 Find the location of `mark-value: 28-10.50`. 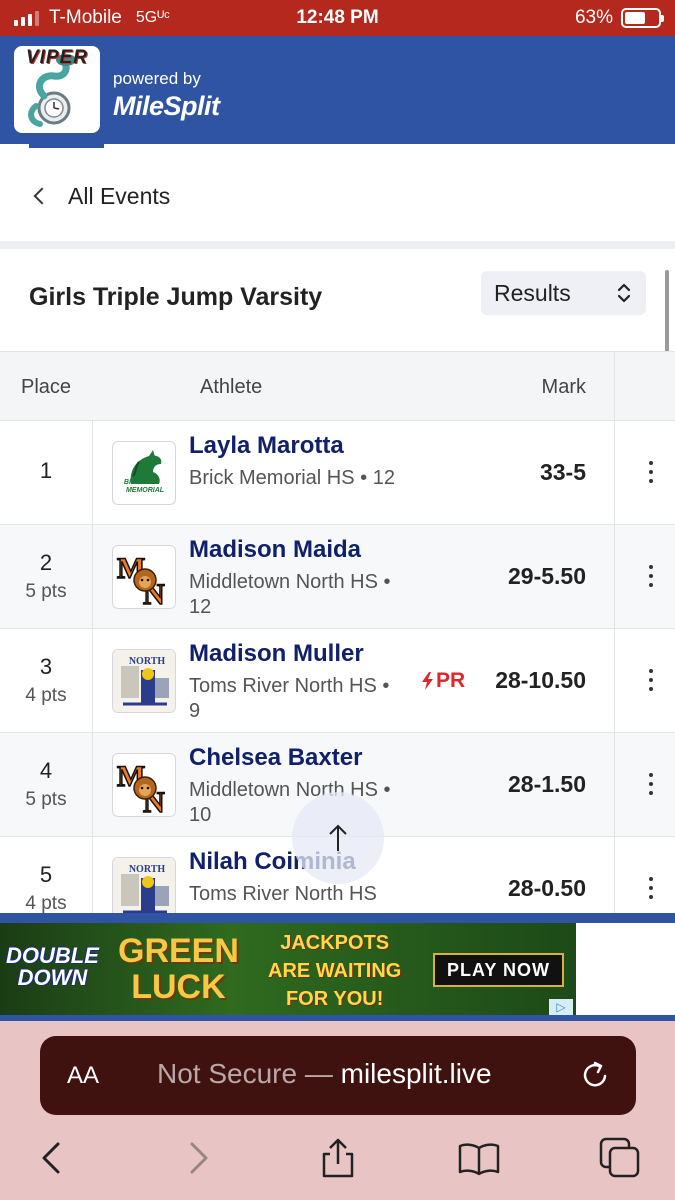

mark-value: 28-10.50 is located at coordinates (540, 680).